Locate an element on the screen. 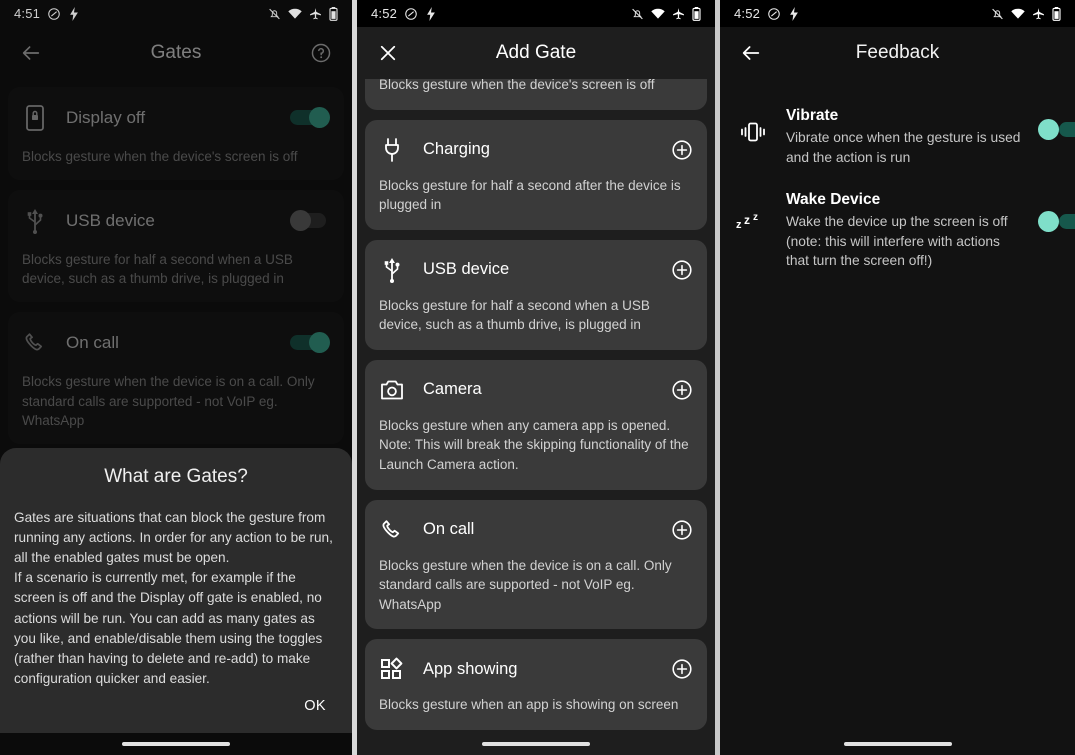  add-gate-card-header: On call is located at coordinates (536, 530).